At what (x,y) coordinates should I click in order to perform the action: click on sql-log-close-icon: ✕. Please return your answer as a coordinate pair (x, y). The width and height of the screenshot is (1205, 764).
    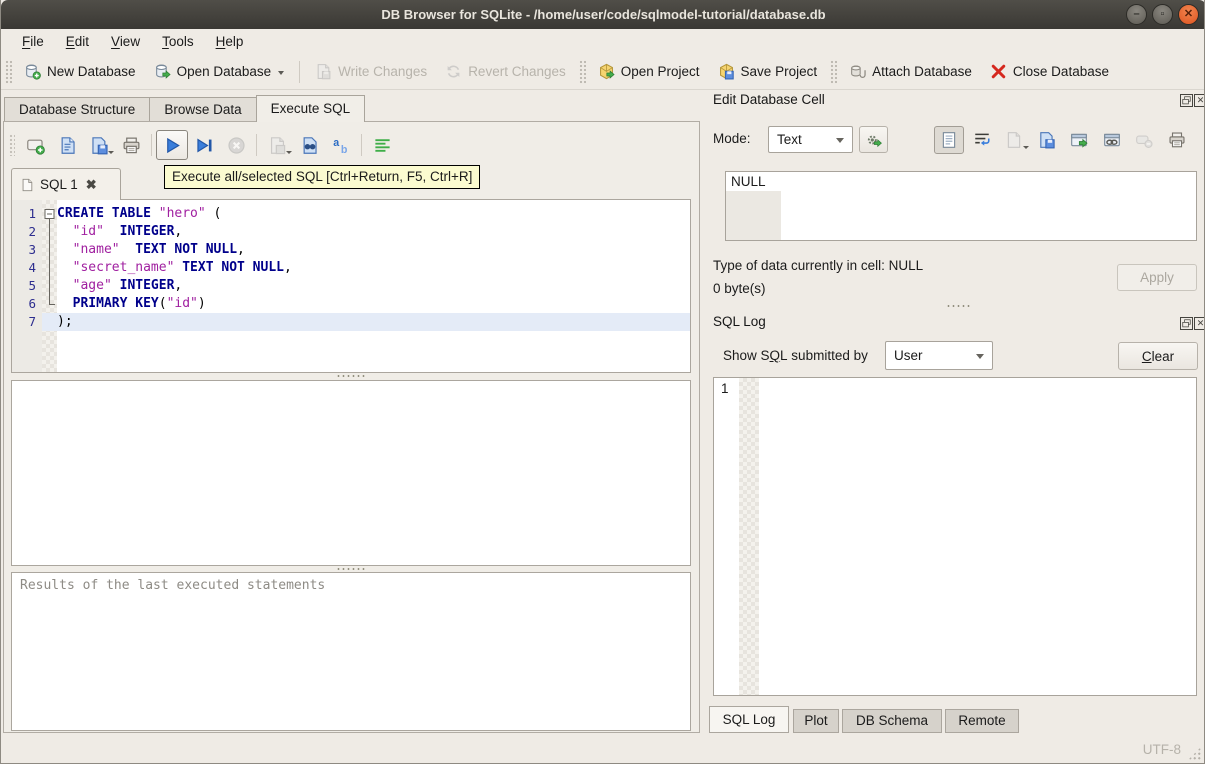
    Looking at the image, I should click on (1199, 323).